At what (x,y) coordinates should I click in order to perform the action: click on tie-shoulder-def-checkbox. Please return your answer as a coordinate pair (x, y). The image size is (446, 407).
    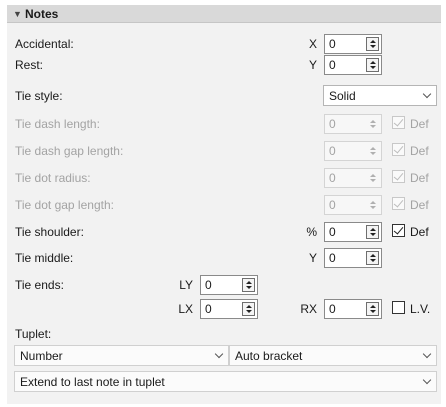
    Looking at the image, I should click on (398, 230).